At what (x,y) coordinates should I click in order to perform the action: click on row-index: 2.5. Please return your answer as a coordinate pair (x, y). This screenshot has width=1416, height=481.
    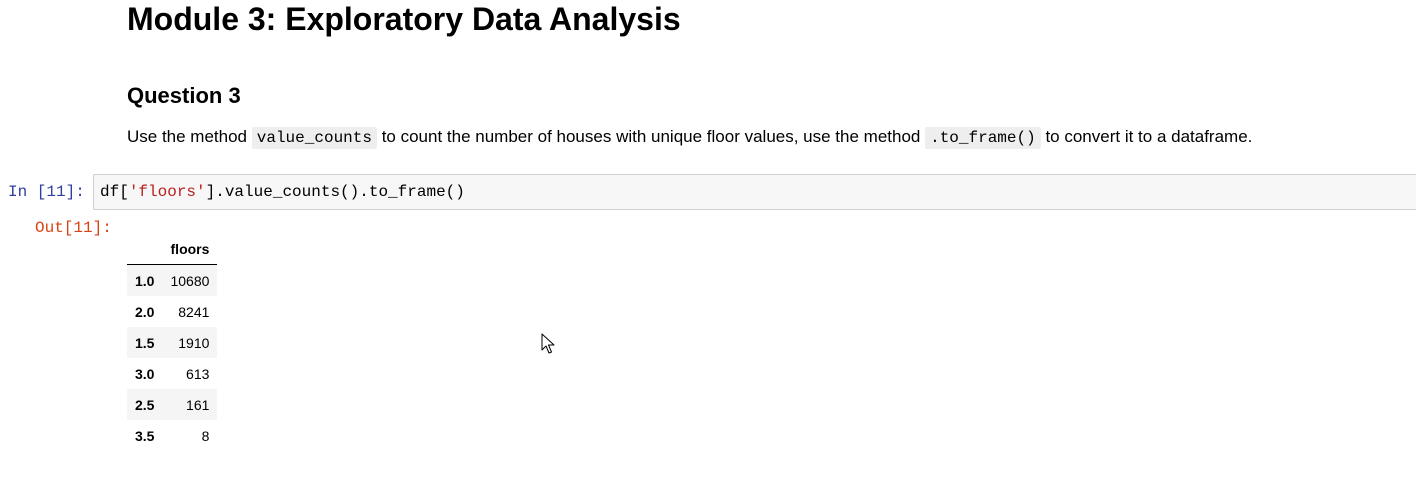
    Looking at the image, I should click on (145, 404).